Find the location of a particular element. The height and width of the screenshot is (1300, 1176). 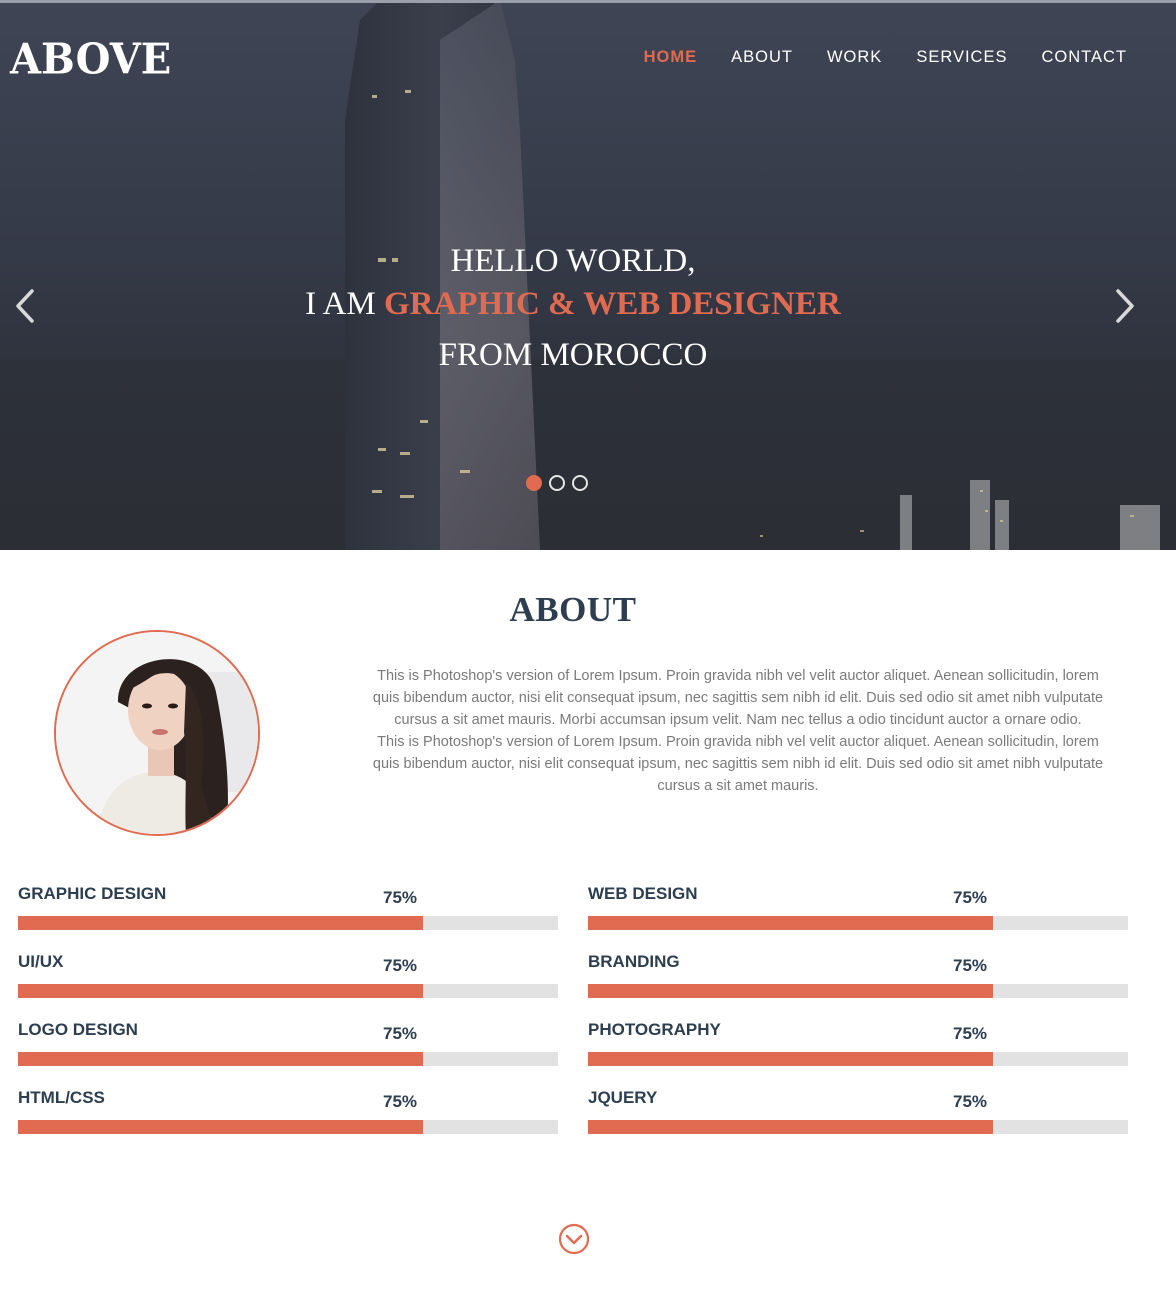

skill-photography: PHOTOGRAPHY 75% is located at coordinates (858, 1048).